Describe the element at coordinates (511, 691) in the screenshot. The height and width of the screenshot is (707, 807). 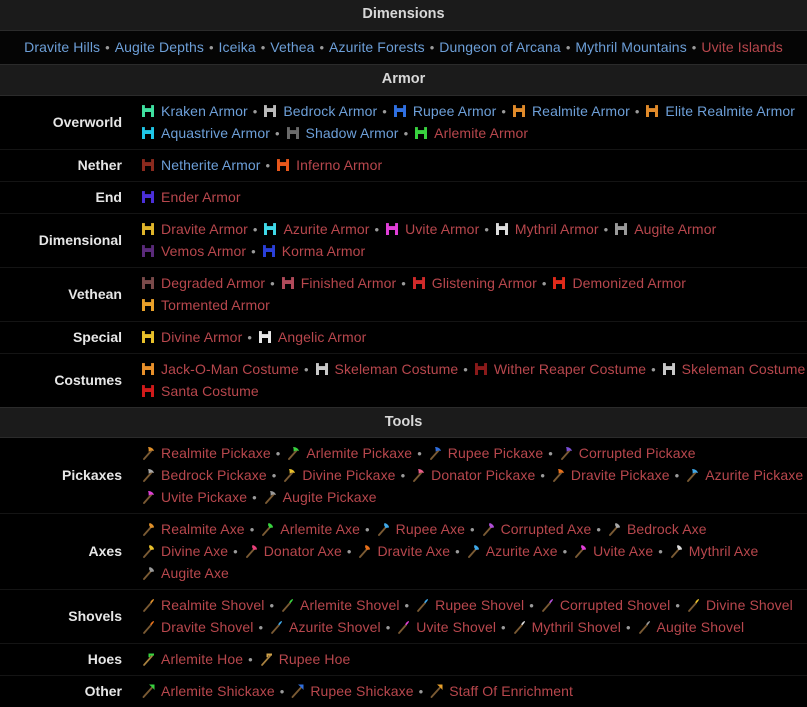
I see `item-link: Staff Of Enrichment` at that location.